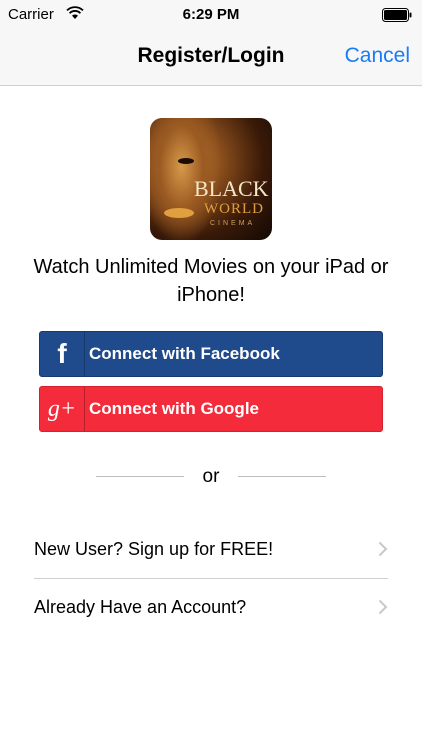 This screenshot has width=422, height=750. I want to click on logo-text-cinema: CINEMA, so click(233, 223).